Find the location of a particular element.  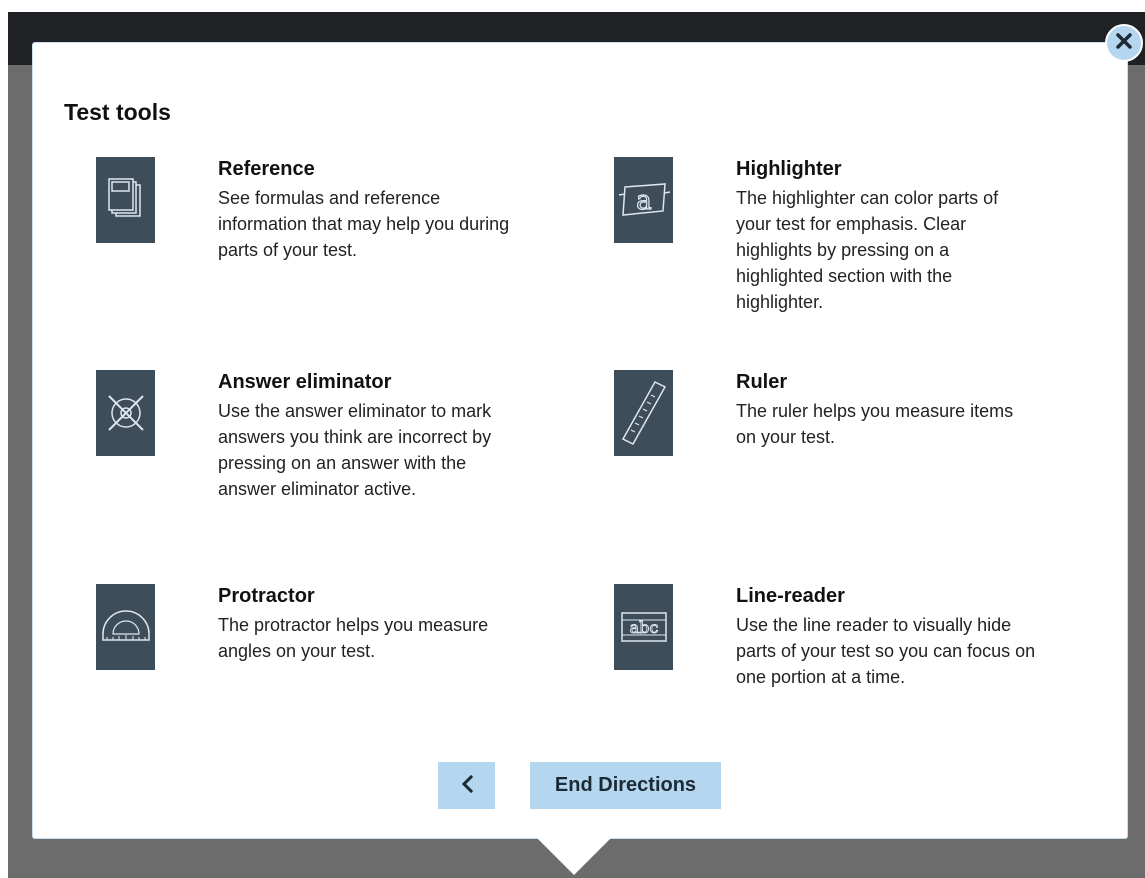

highlighter-icon: a is located at coordinates (643, 200).